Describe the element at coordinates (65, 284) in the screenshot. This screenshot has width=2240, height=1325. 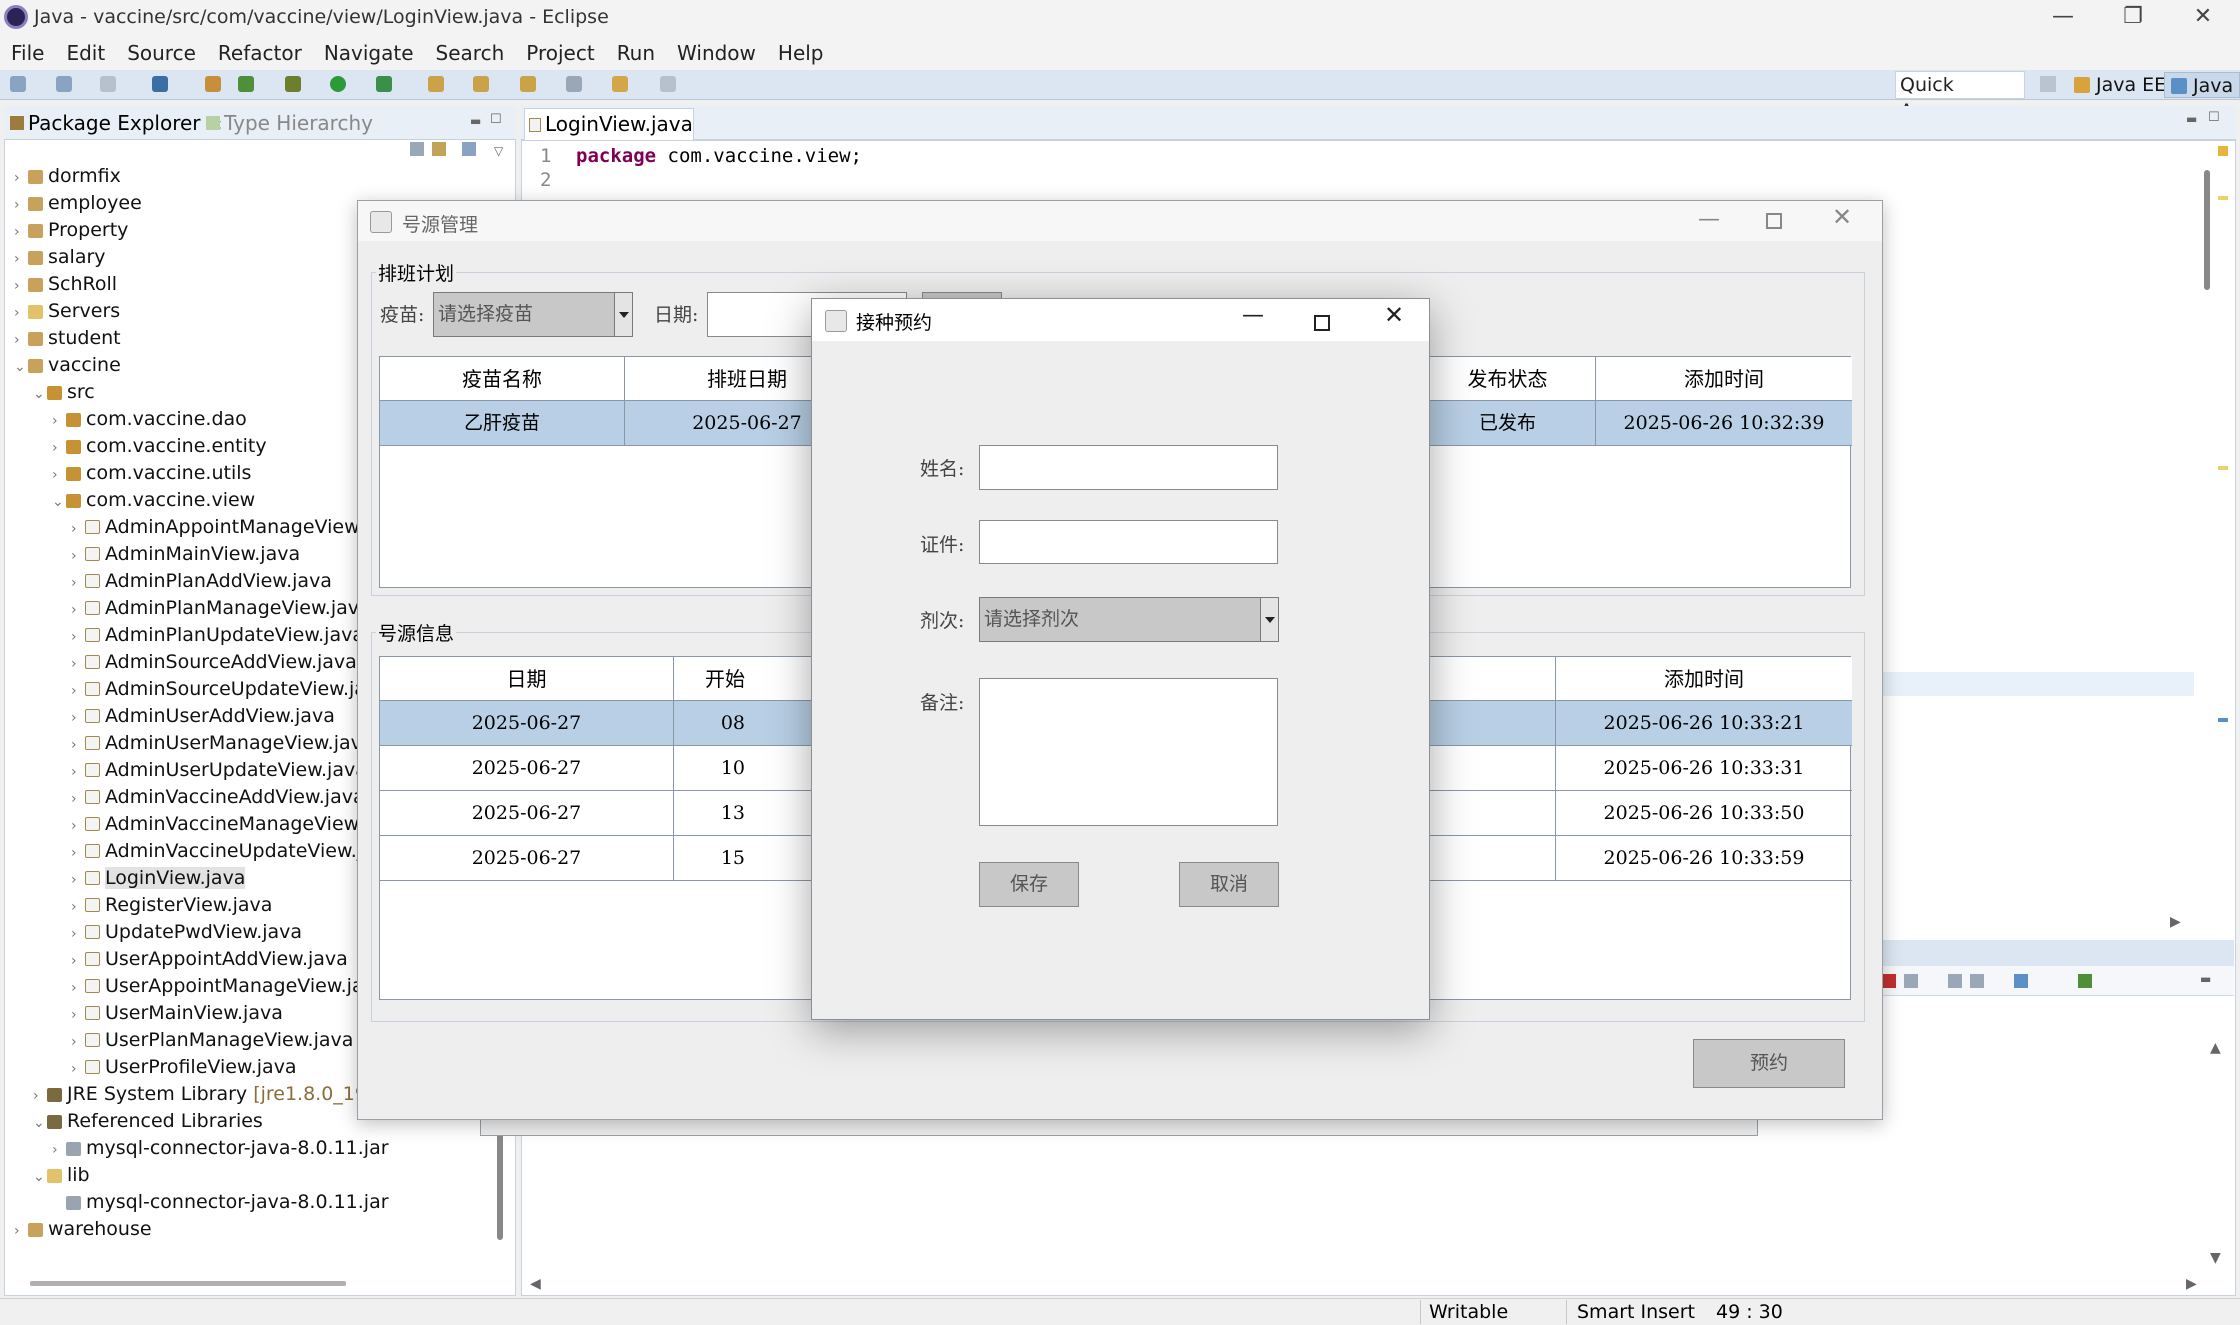
I see `tree-item: ›project-icon SchRoll` at that location.